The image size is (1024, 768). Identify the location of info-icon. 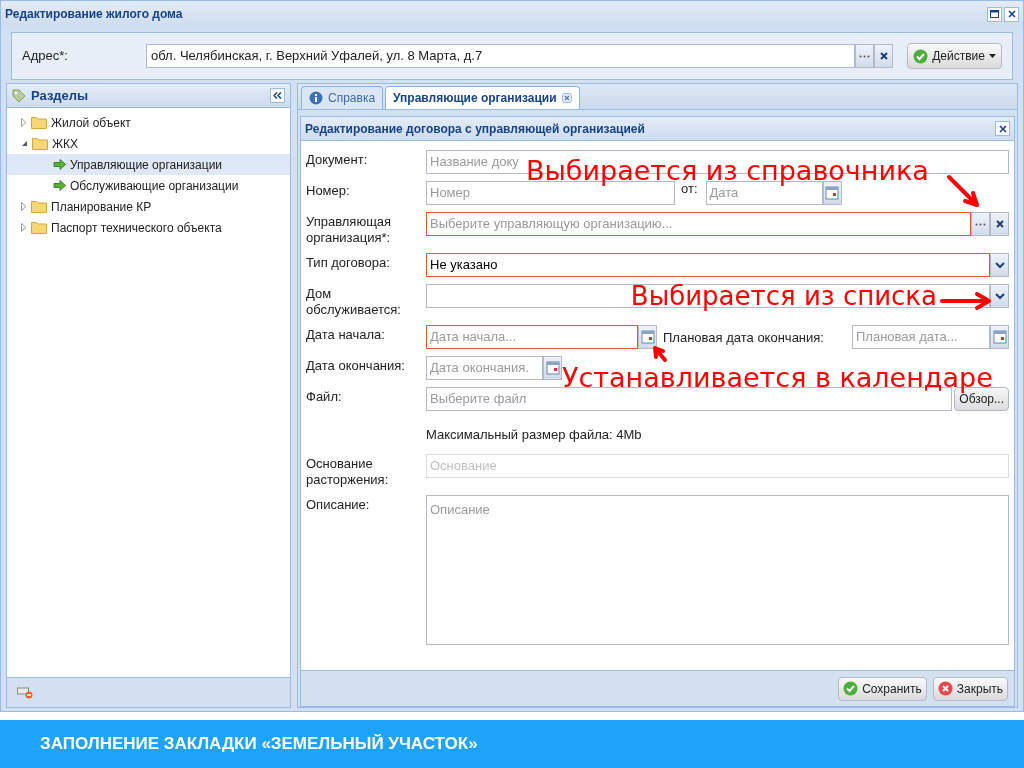
(316, 98).